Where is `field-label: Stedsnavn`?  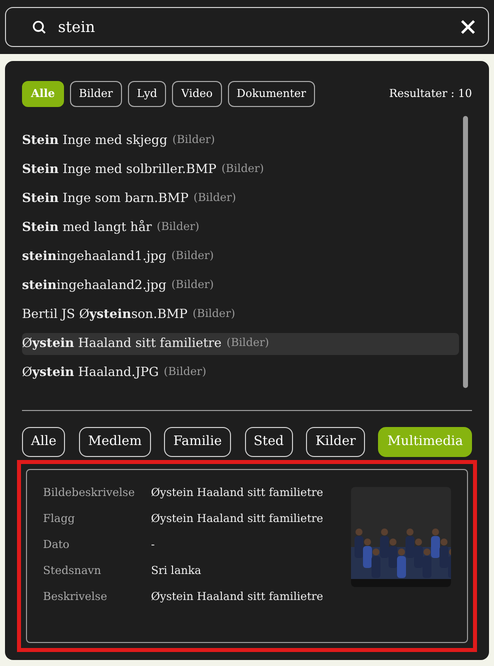
field-label: Stedsnavn is located at coordinates (72, 570).